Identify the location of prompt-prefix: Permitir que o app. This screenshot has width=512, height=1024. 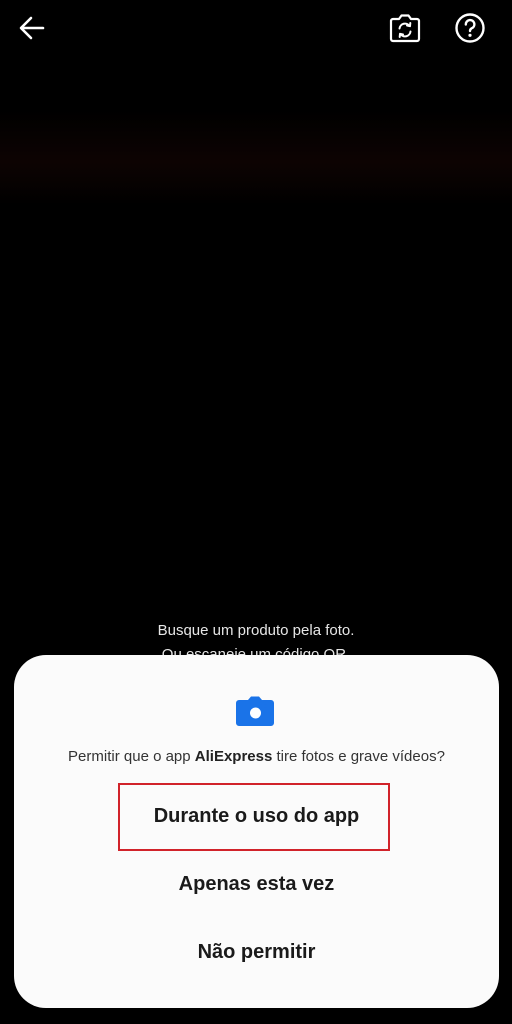
(131, 756).